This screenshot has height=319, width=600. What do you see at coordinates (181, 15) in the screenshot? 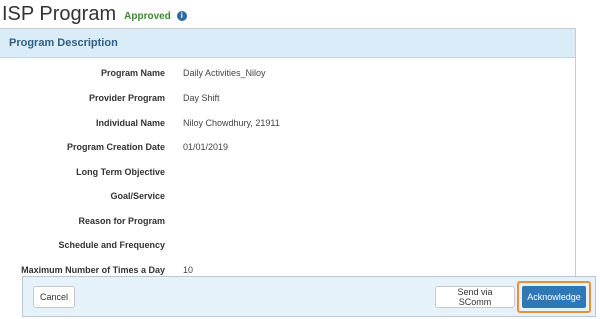
I see `info-icon: i` at bounding box center [181, 15].